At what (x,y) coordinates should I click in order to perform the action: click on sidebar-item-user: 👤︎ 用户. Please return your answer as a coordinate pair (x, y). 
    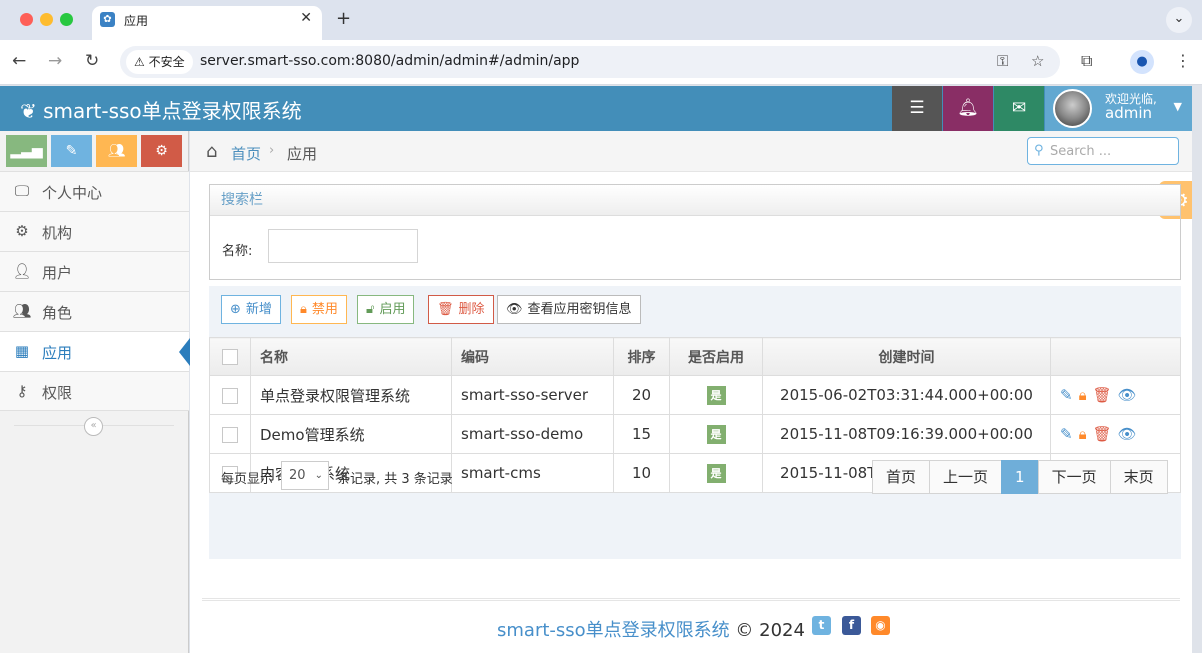
    Looking at the image, I should click on (94, 271).